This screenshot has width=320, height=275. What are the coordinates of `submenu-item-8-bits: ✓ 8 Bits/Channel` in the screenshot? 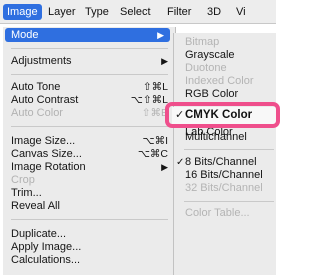 It's located at (225, 162).